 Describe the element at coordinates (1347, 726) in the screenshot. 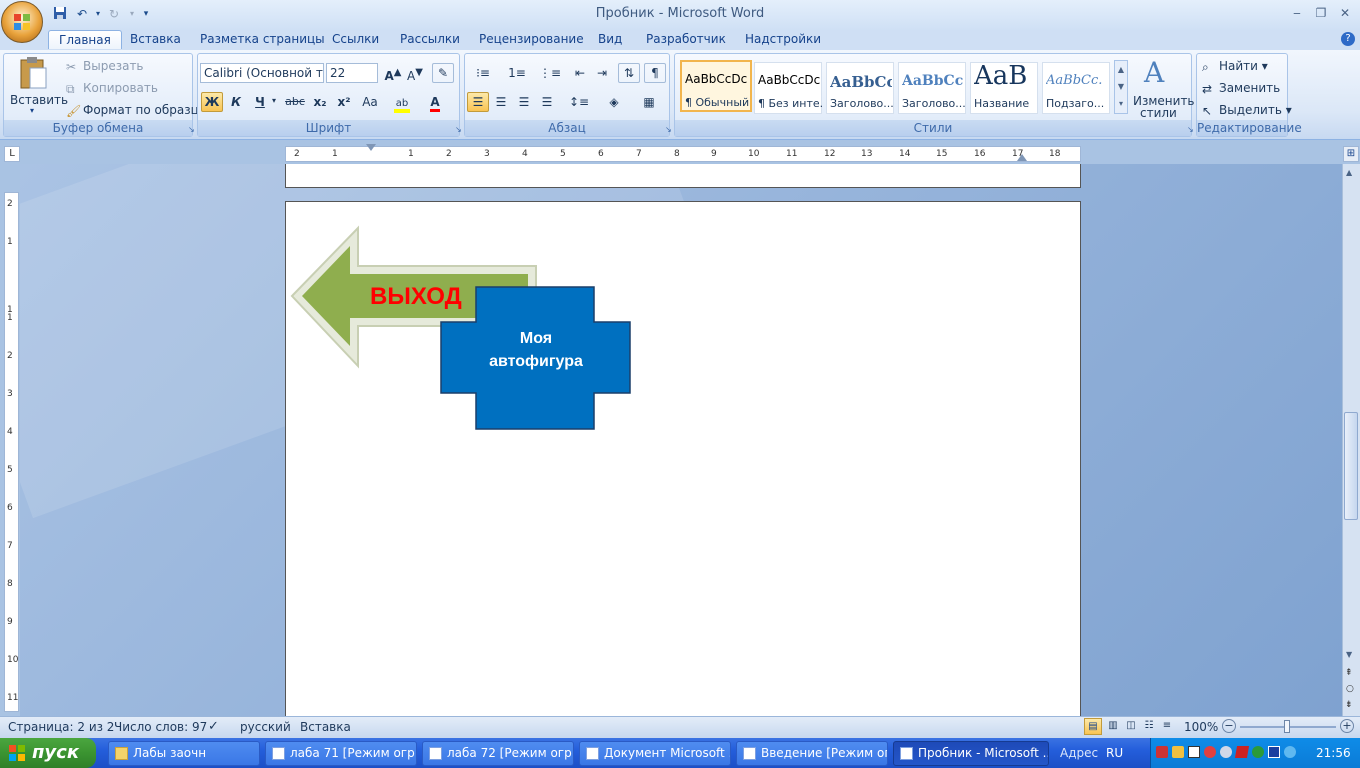

I see `zoom-in-icon: +` at that location.